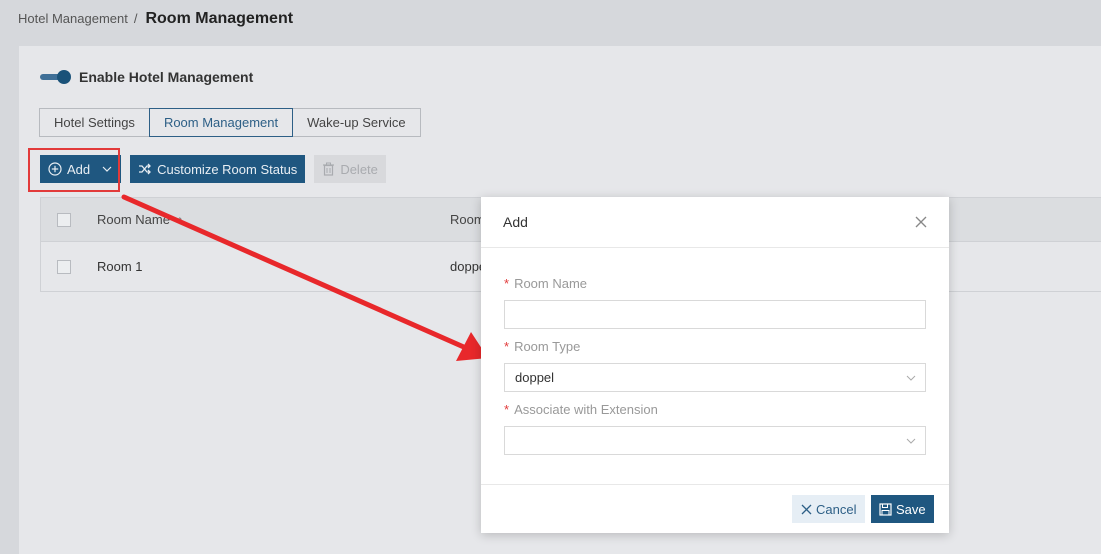 This screenshot has height=554, width=1101. I want to click on dialog-footer: Cancel Save, so click(715, 508).